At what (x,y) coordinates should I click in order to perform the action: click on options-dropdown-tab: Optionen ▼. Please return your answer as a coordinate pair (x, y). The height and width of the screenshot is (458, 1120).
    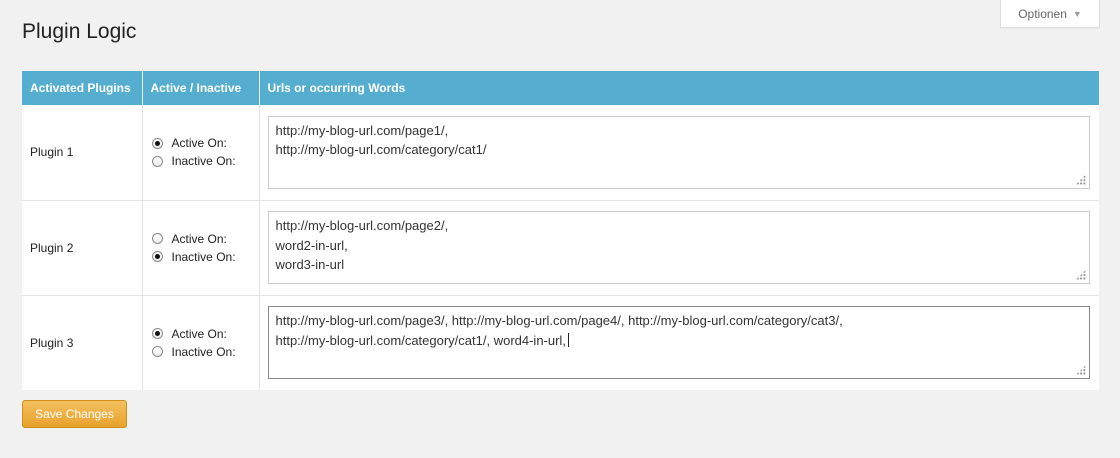
    Looking at the image, I should click on (1050, 14).